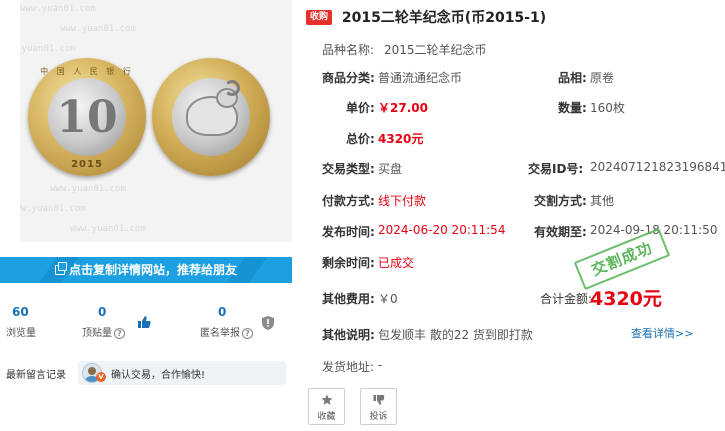 The width and height of the screenshot is (725, 431). Describe the element at coordinates (435, 50) in the screenshot. I see `variety-value: 2015二轮羊纪念币` at that location.